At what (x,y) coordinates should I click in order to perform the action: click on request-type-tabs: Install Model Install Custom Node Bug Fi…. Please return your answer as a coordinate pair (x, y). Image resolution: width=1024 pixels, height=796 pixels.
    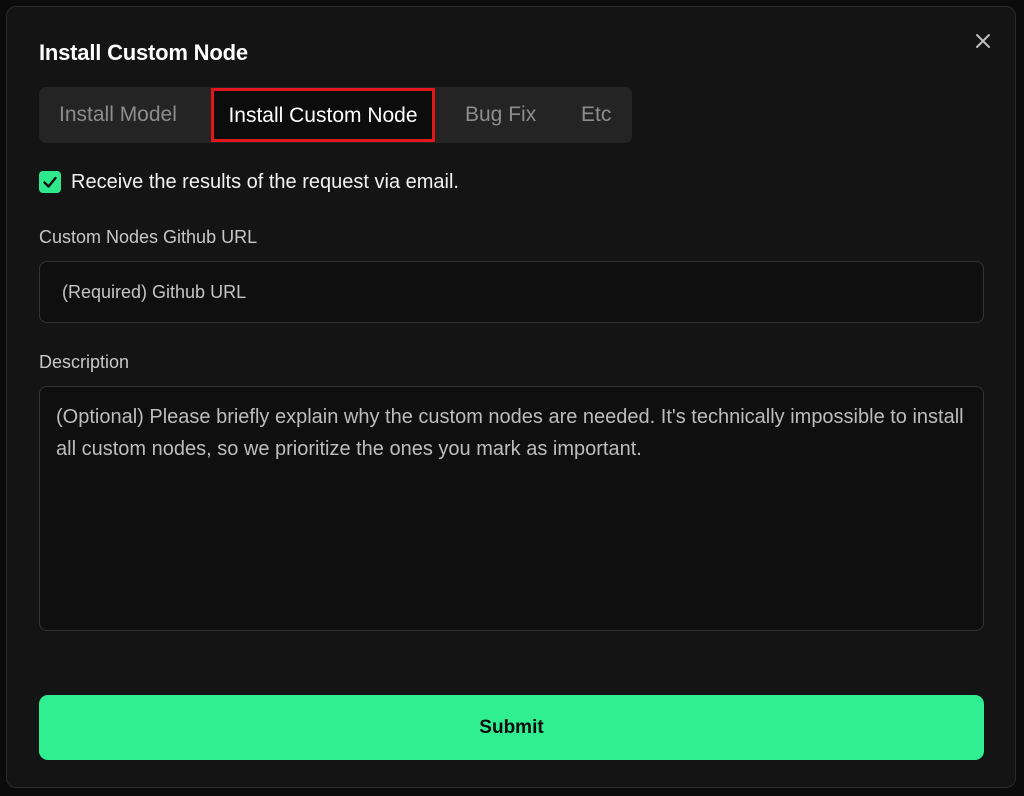
    Looking at the image, I should click on (335, 115).